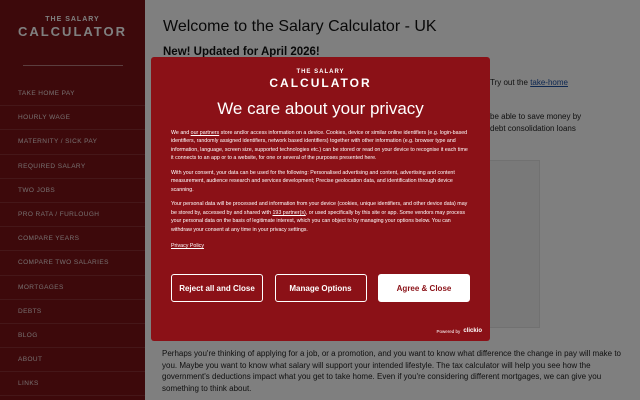 The width and height of the screenshot is (640, 400). Describe the element at coordinates (320, 72) in the screenshot. I see `dialog-logo-top: THE SALARY` at that location.